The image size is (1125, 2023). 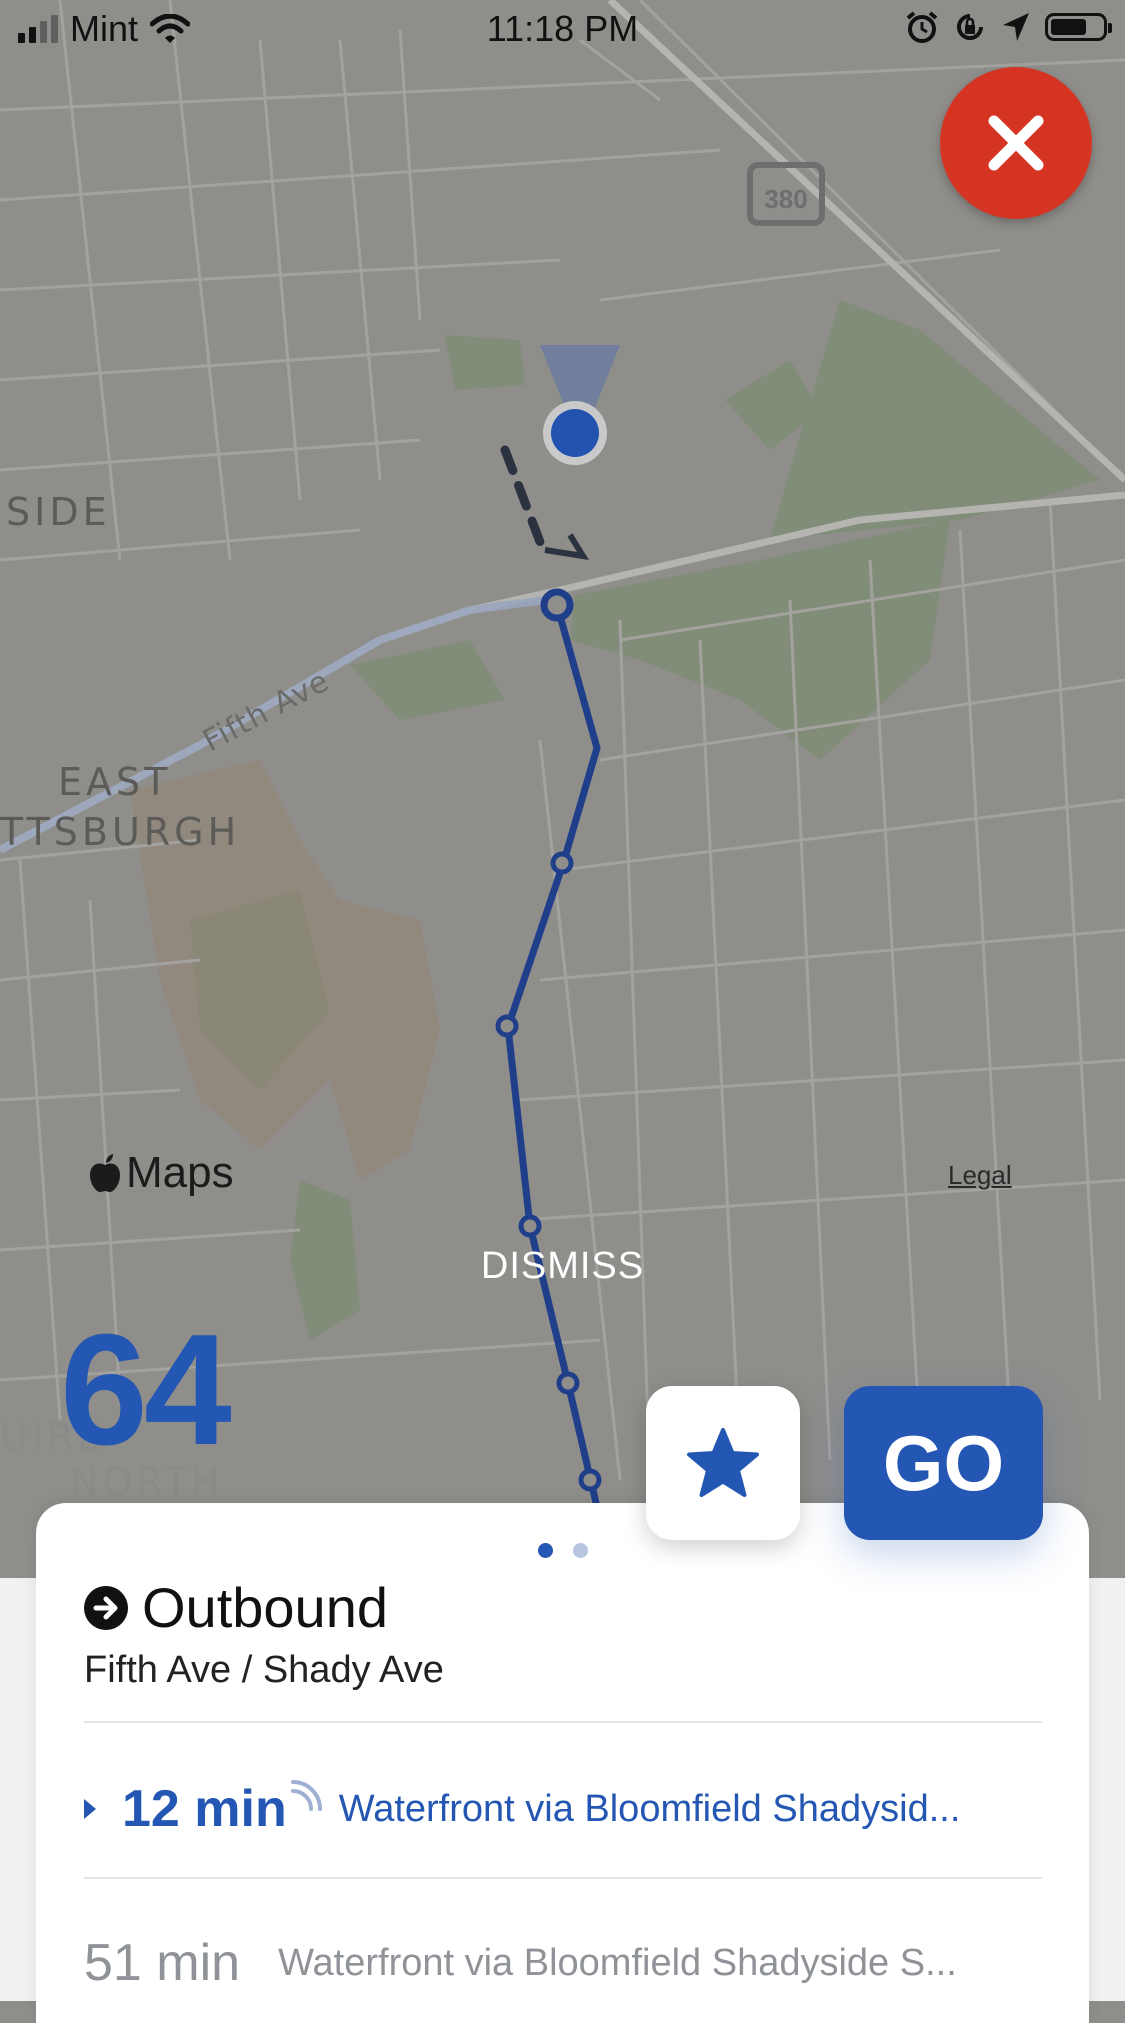 What do you see at coordinates (575, 433) in the screenshot?
I see `user-location-dot` at bounding box center [575, 433].